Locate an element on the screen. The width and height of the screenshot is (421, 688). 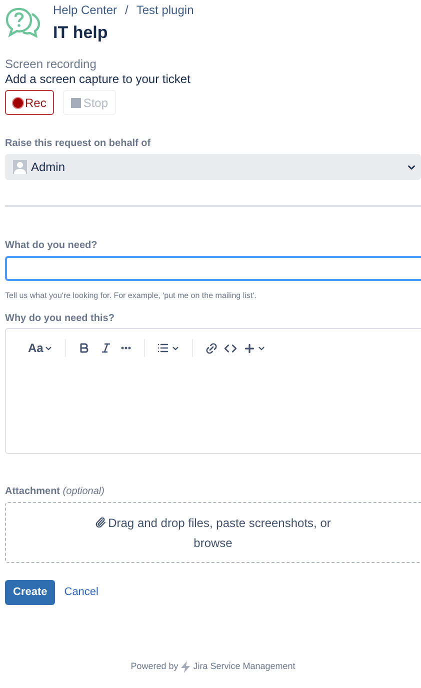
lightning-icon is located at coordinates (185, 666).